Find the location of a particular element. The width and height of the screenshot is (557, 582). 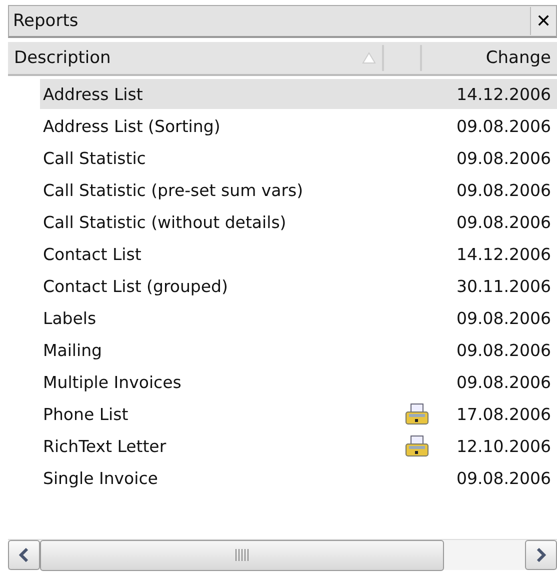

chevron-left-icon is located at coordinates (24, 555).